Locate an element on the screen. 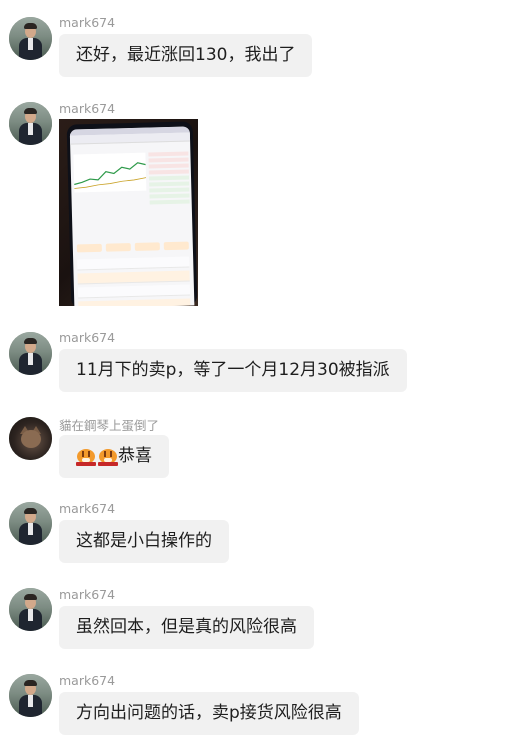 Image resolution: width=506 pixels, height=745 pixels. message-bubble: 恭喜 is located at coordinates (114, 456).